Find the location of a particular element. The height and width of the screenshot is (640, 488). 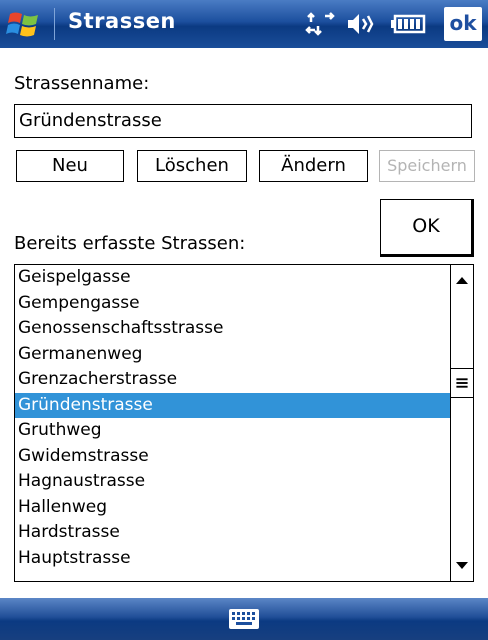

keyboard-icon is located at coordinates (244, 619).